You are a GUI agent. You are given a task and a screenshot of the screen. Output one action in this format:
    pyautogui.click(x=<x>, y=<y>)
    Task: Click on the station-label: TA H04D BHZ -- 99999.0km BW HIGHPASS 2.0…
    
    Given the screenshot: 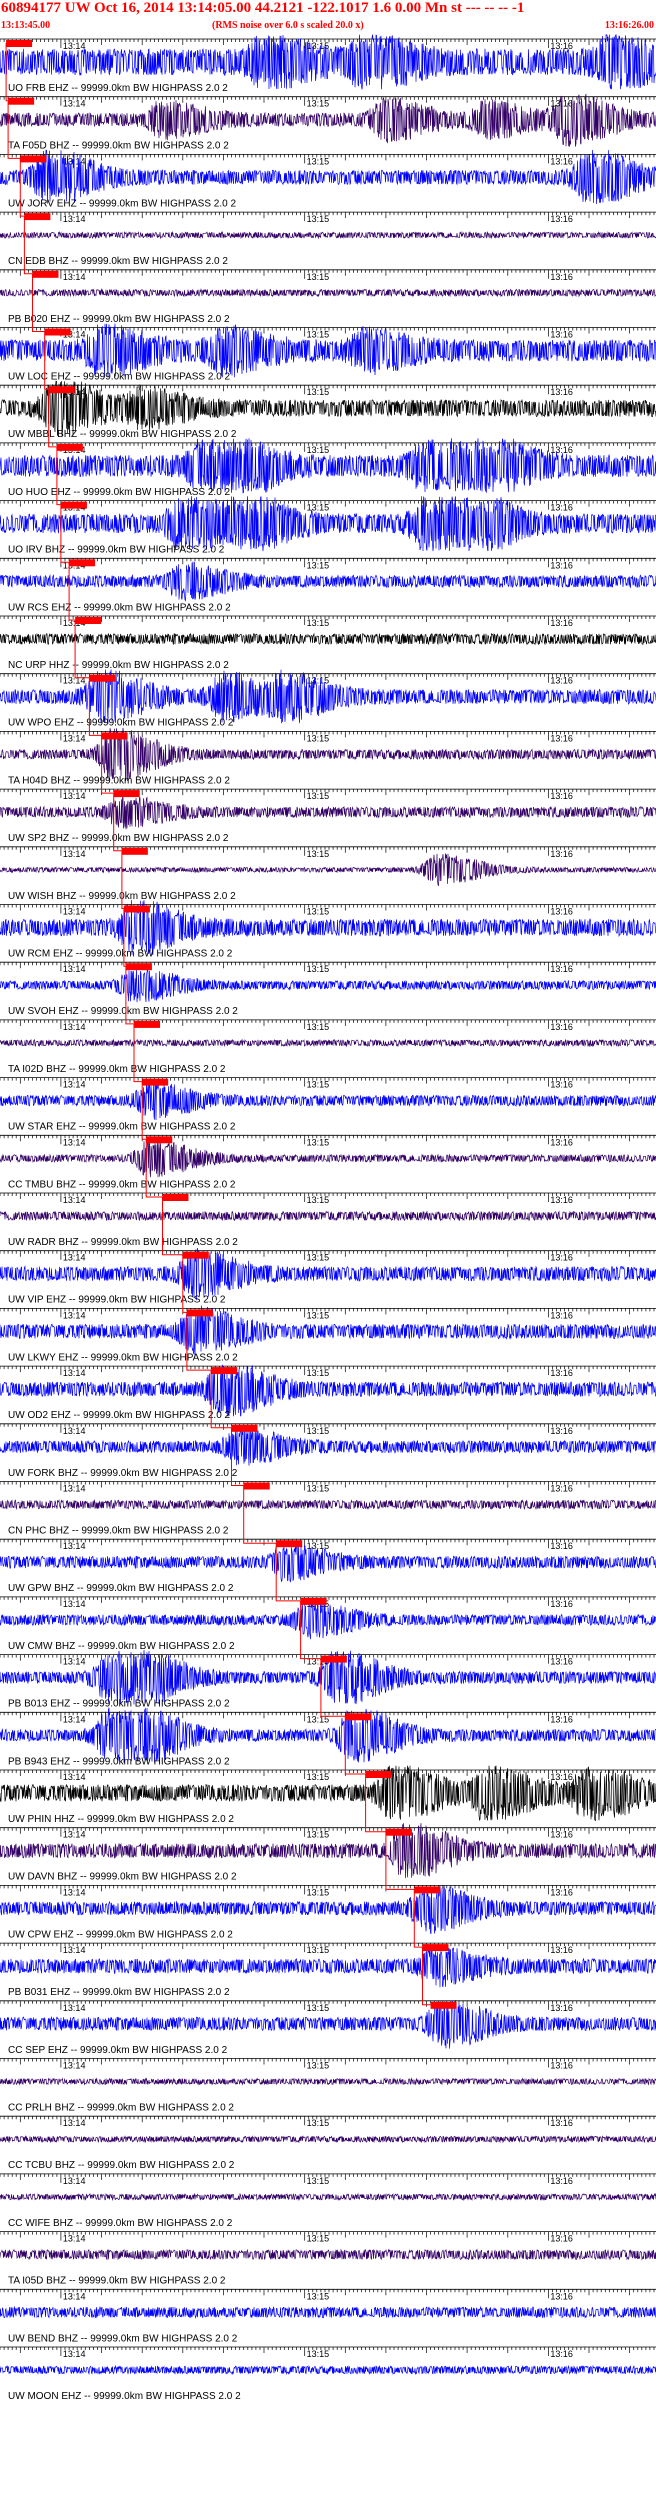 What is the action you would take?
    pyautogui.click(x=119, y=780)
    